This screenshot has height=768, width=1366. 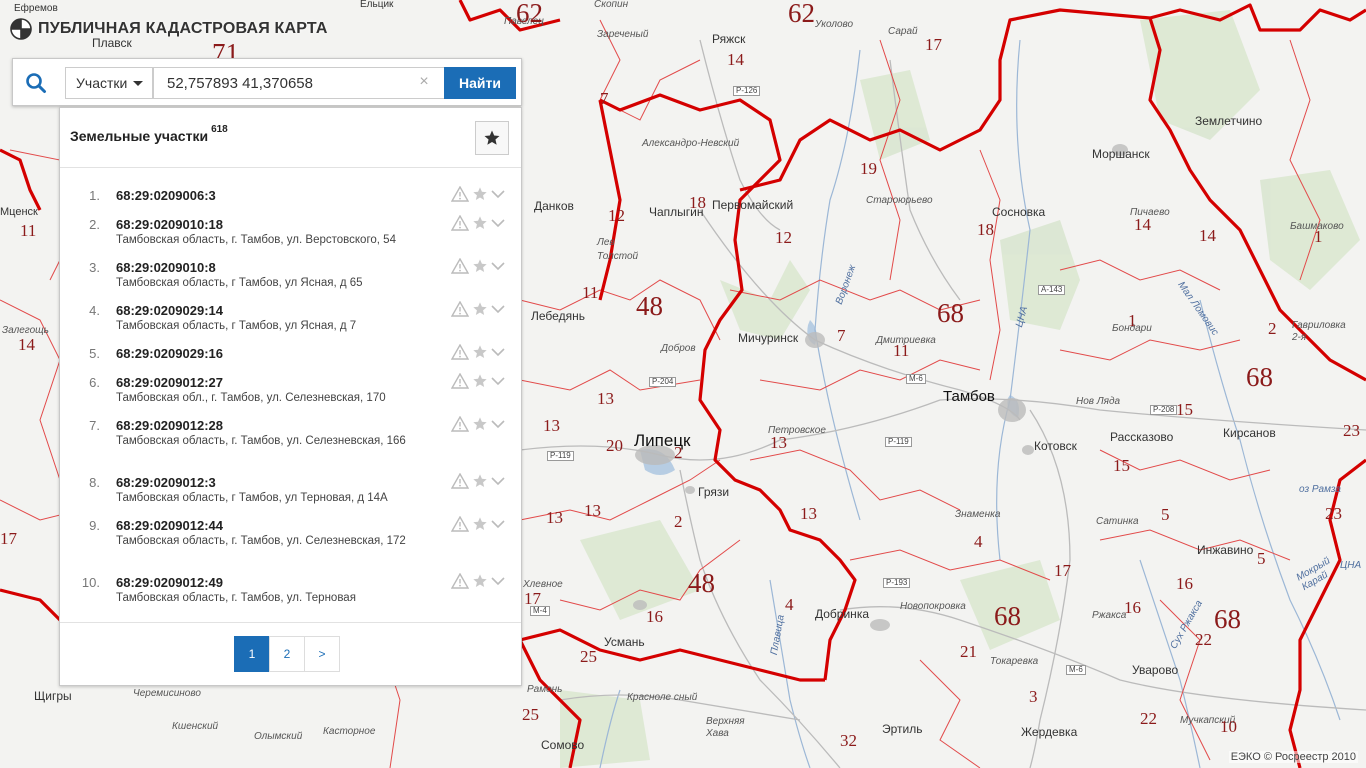 What do you see at coordinates (747, 91) in the screenshot?
I see `road-label: Р-126` at bounding box center [747, 91].